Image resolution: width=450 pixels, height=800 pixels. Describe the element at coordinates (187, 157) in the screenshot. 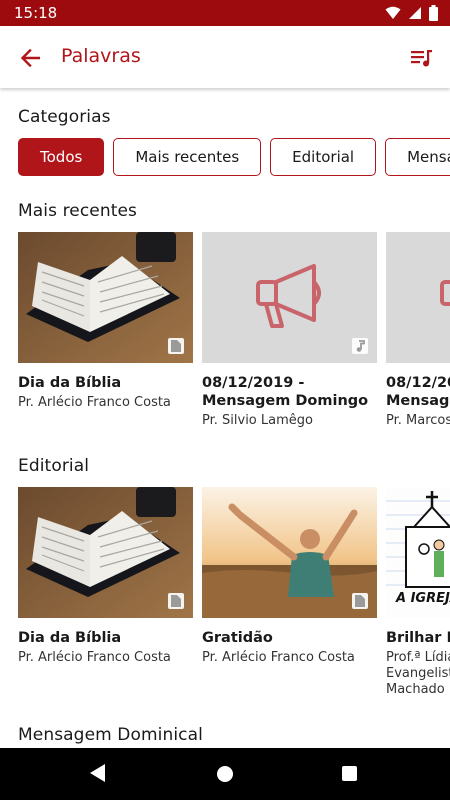

I see `chip-mais-recentes: Mais recentes` at that location.